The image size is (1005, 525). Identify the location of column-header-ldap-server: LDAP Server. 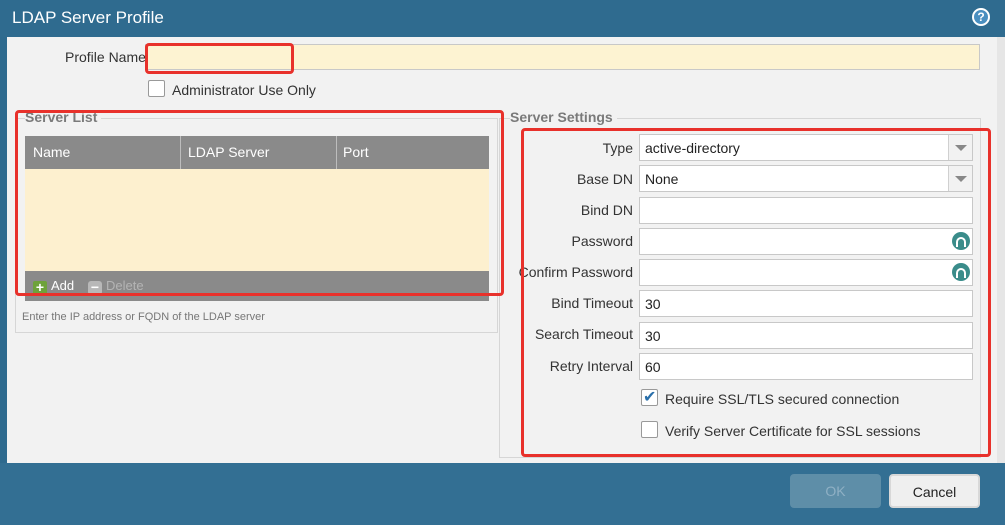
(228, 152).